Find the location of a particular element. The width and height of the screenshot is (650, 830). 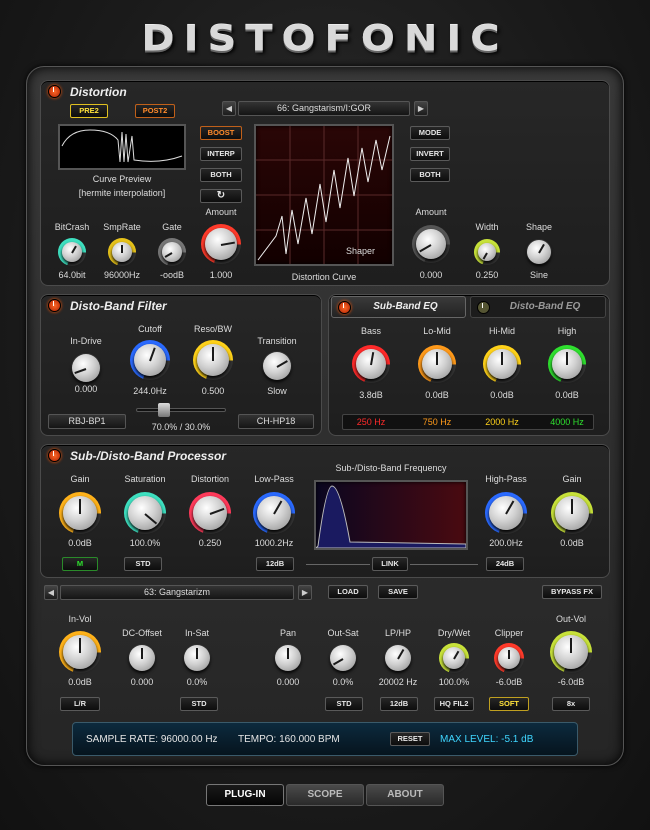

clipper-knob-indicator is located at coordinates (509, 654).